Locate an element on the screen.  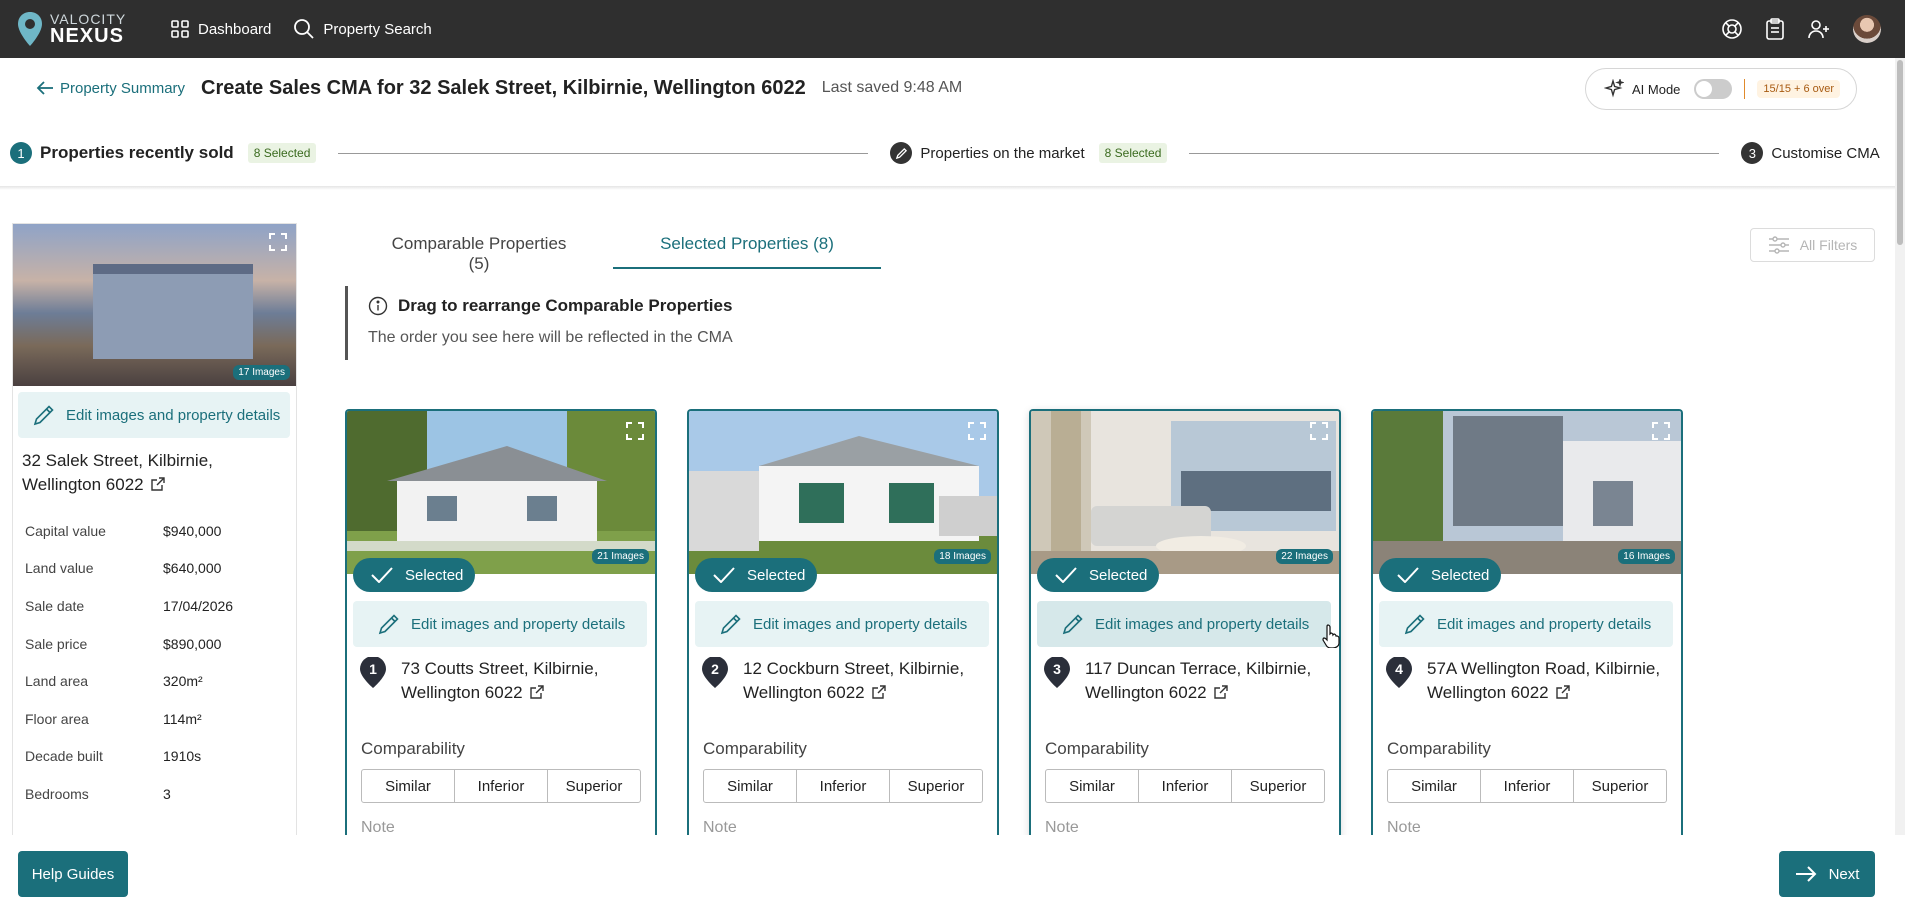
sliders-icon is located at coordinates (1778, 245).